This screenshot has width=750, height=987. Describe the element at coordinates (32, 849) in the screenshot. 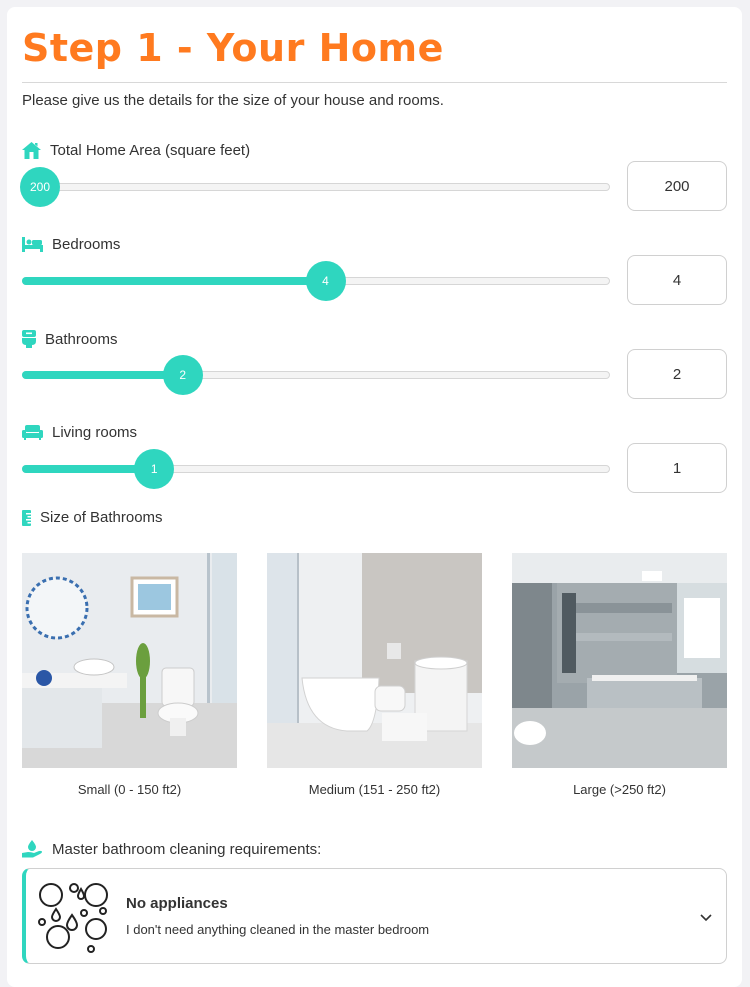

I see `hand-drop-icon` at that location.